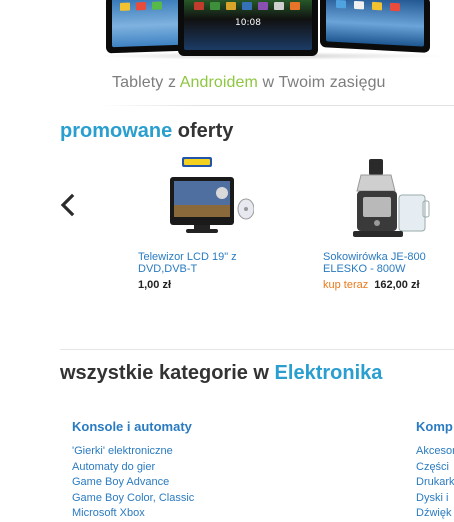  I want to click on category-heading-link: Komp, so click(435, 426).